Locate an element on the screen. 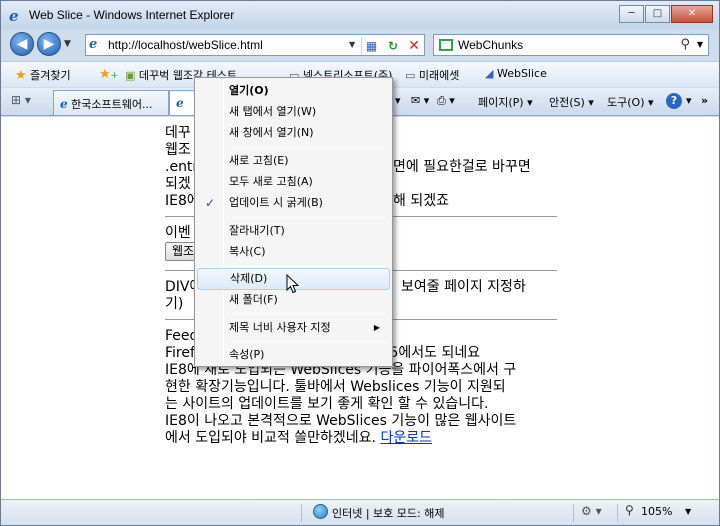 The width and height of the screenshot is (720, 526). minimize-button: ─ is located at coordinates (631, 14).